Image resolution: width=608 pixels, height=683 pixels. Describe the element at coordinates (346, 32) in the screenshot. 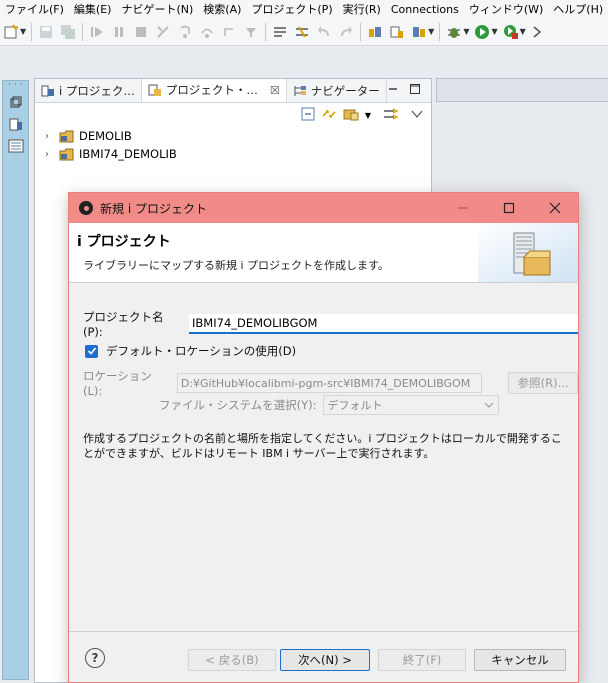

I see `redo-icon` at that location.